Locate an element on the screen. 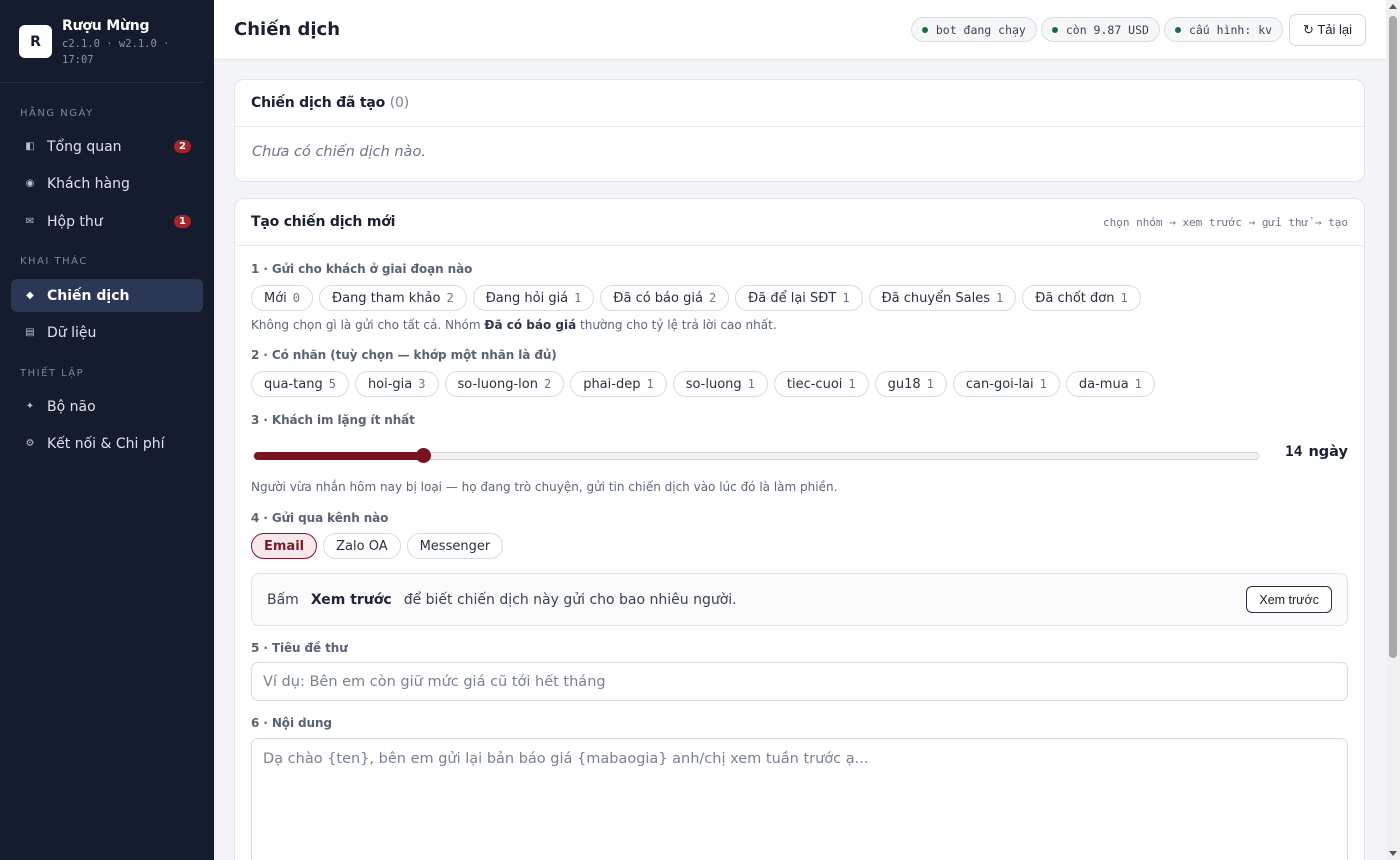  sidebar-item-label: Dữ liệu is located at coordinates (72, 332).